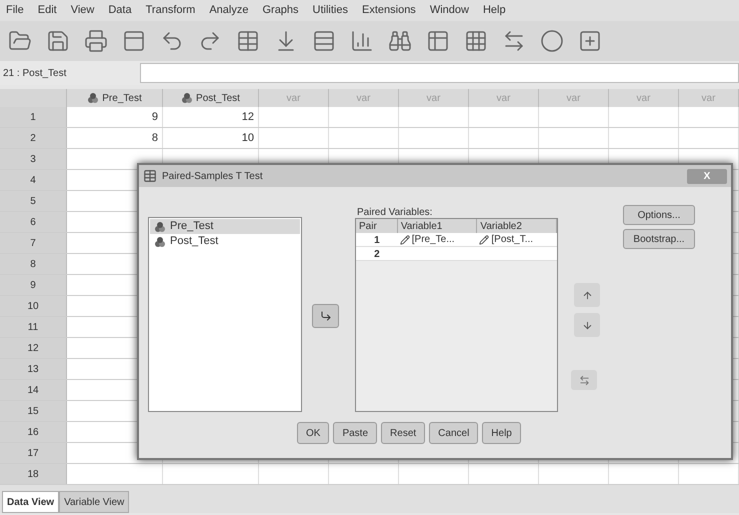 The image size is (739, 515). What do you see at coordinates (33, 285) in the screenshot?
I see `row-header: 9` at bounding box center [33, 285].